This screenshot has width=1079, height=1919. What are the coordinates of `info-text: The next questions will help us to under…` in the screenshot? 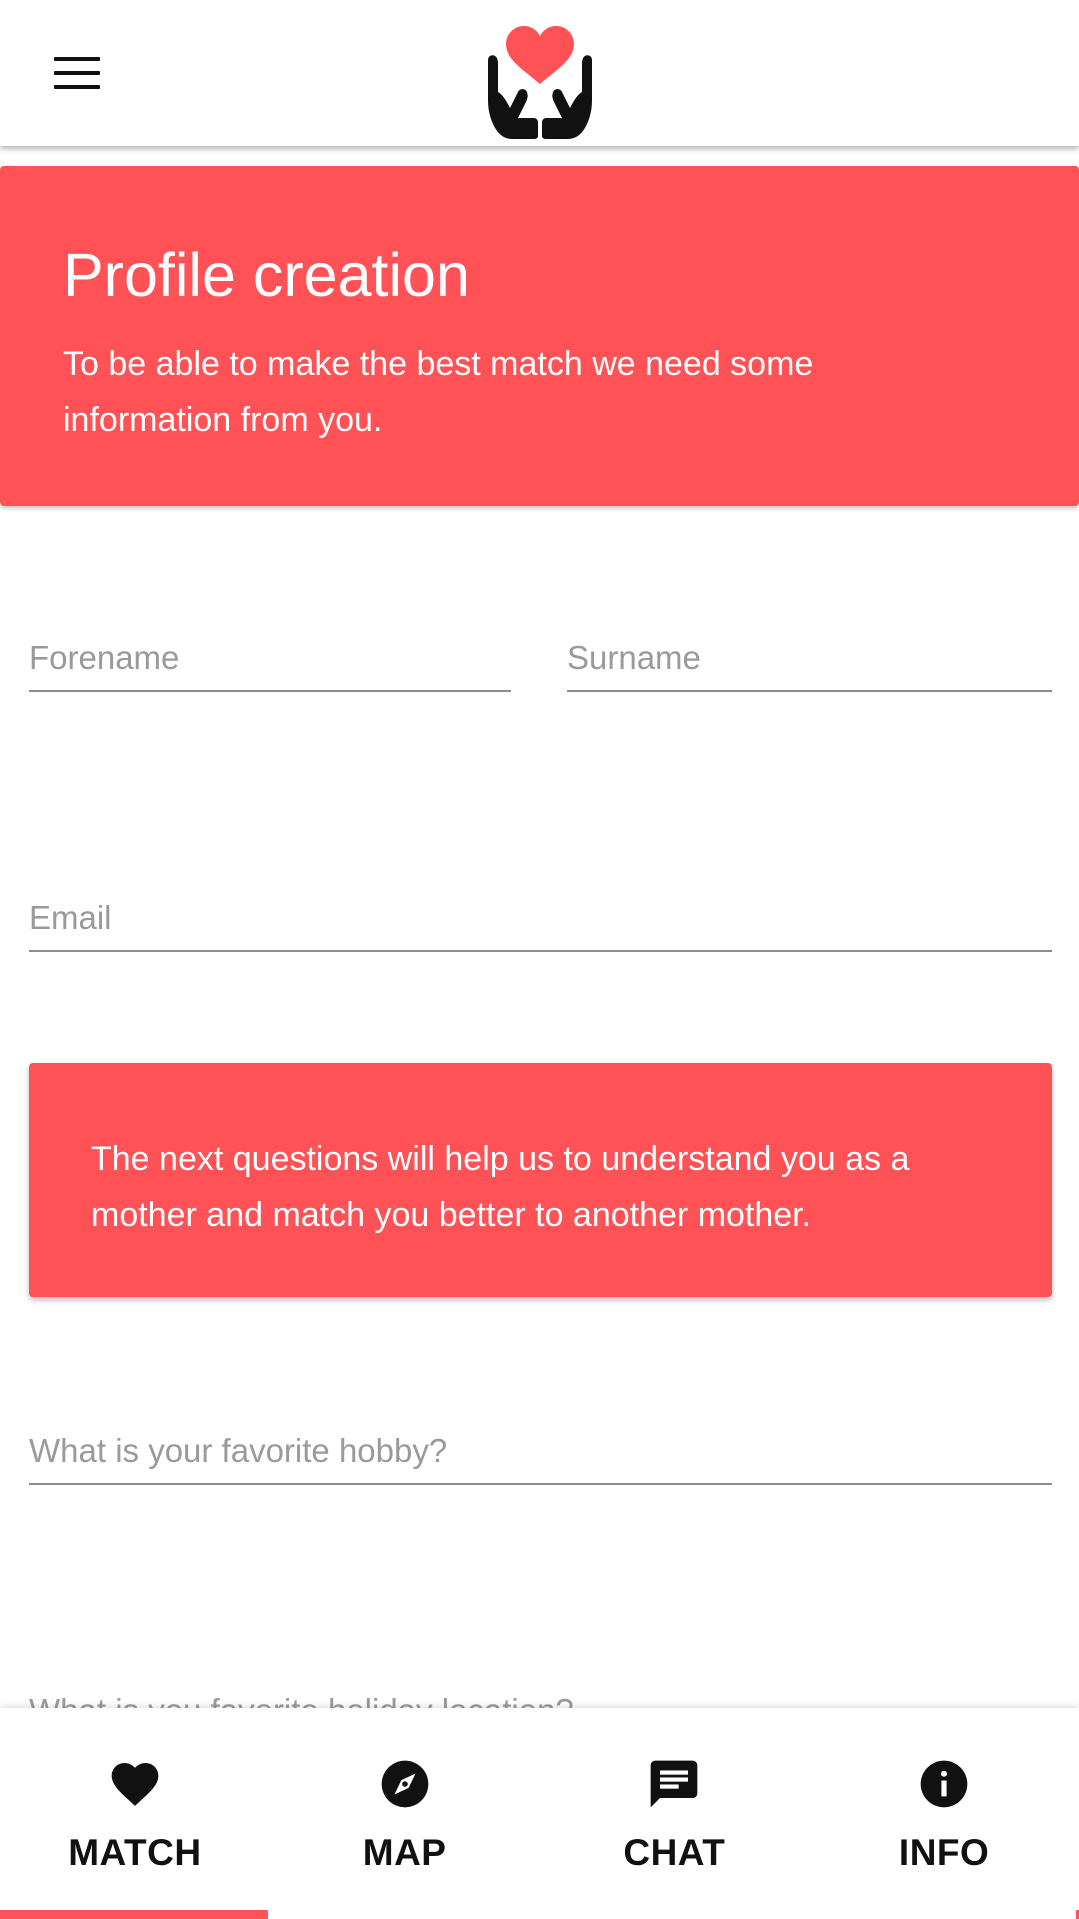 It's located at (500, 1187).